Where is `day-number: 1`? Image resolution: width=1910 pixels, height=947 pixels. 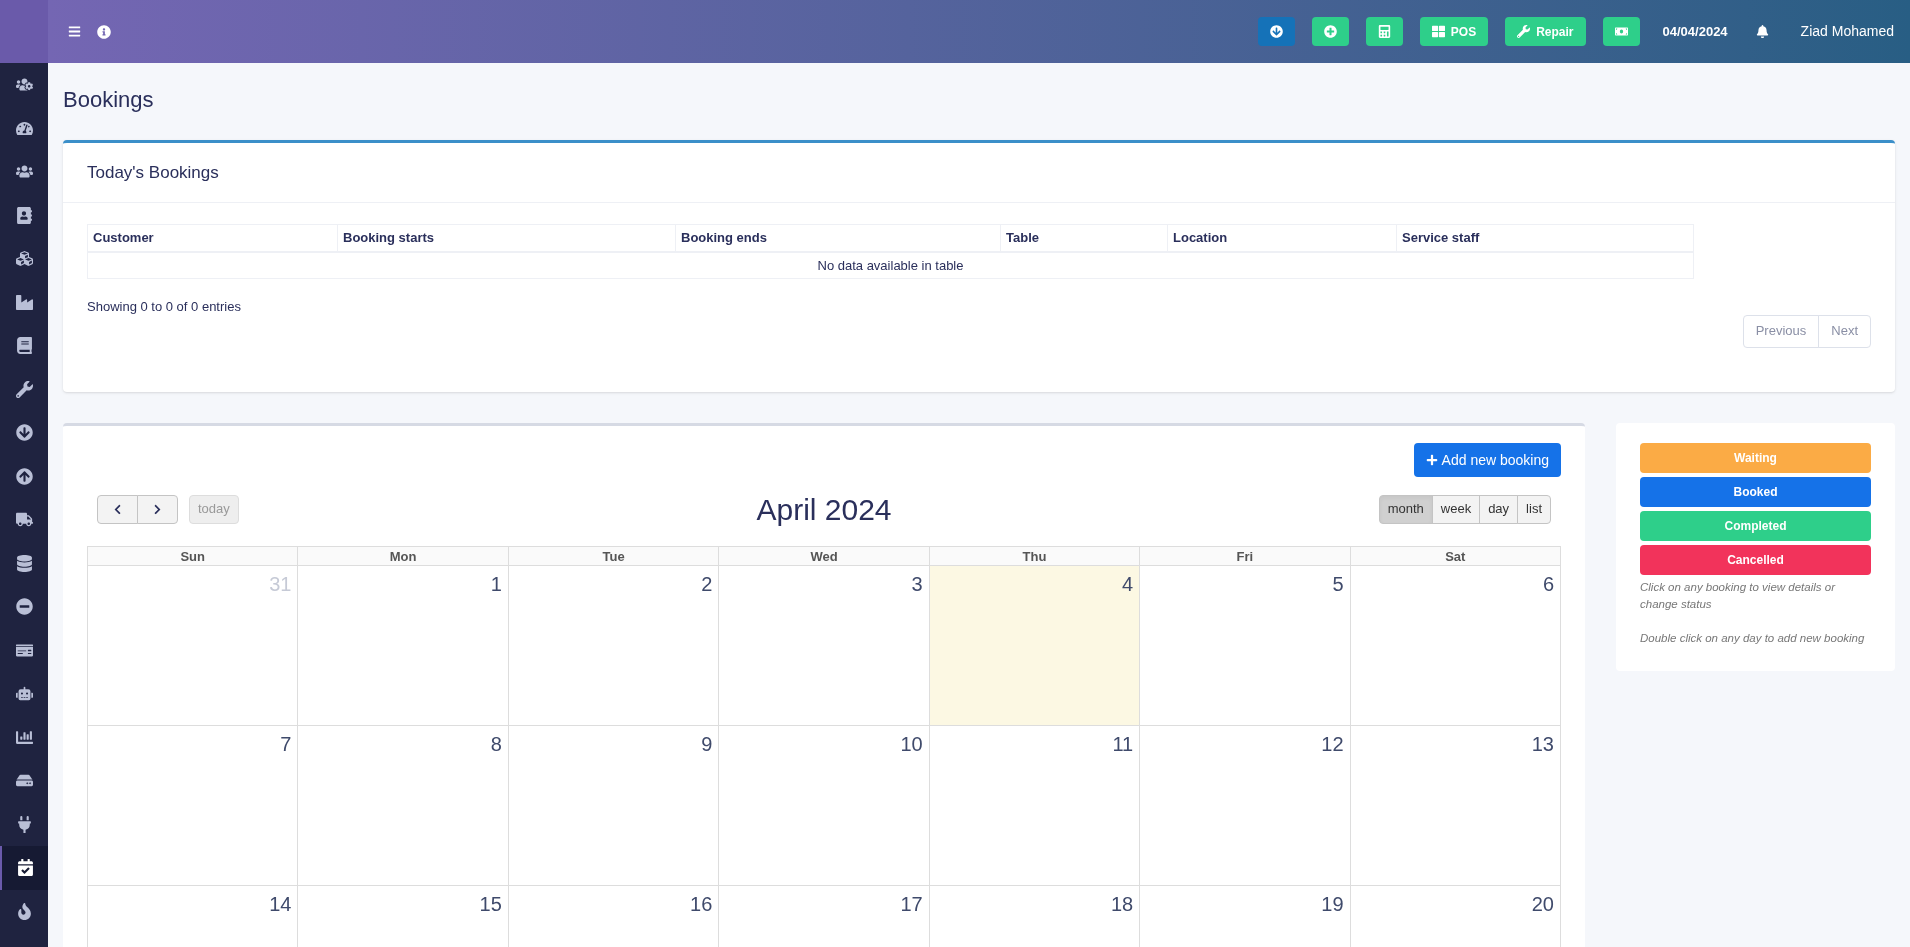
day-number: 1 is located at coordinates (496, 584).